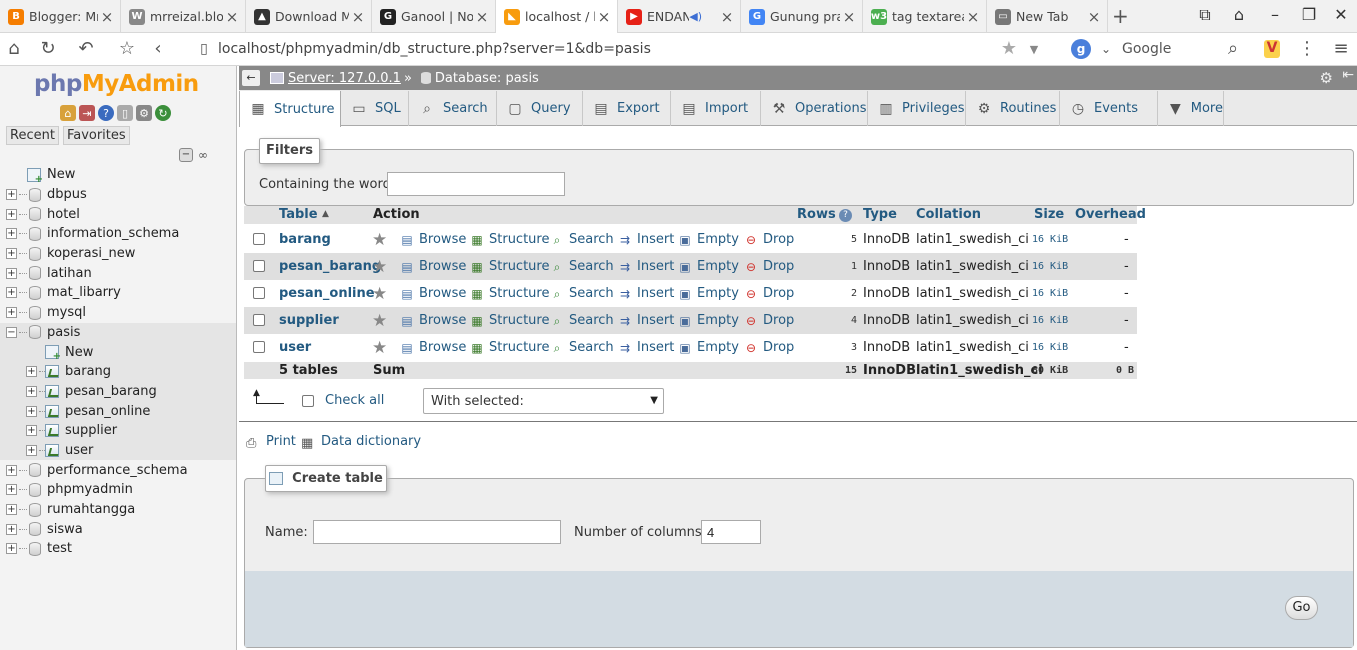  Describe the element at coordinates (325, 214) in the screenshot. I see `sort-asc-icon: ▲` at that location.